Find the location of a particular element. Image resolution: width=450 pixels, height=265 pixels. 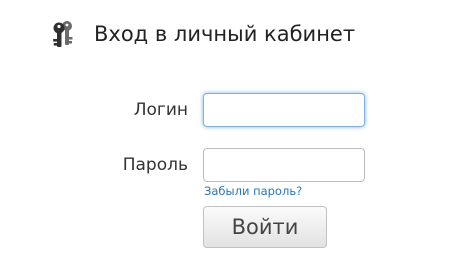

password-row: Пароль is located at coordinates (225, 165).